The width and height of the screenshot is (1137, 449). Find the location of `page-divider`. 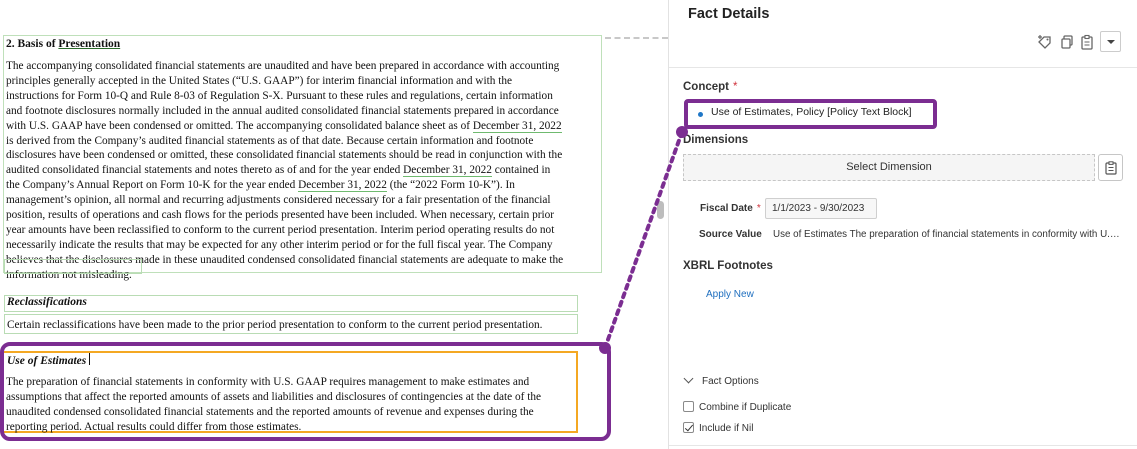

page-divider is located at coordinates (636, 38).